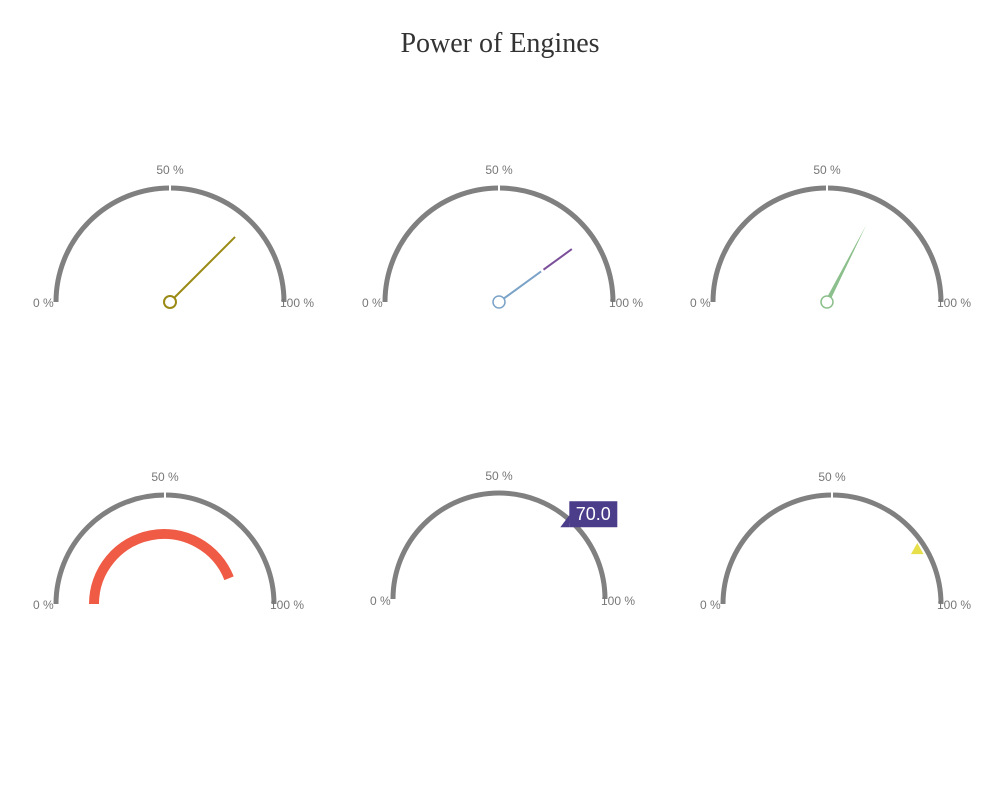 The height and width of the screenshot is (800, 1000). I want to click on gauge-value-label: 70.0, so click(593, 514).